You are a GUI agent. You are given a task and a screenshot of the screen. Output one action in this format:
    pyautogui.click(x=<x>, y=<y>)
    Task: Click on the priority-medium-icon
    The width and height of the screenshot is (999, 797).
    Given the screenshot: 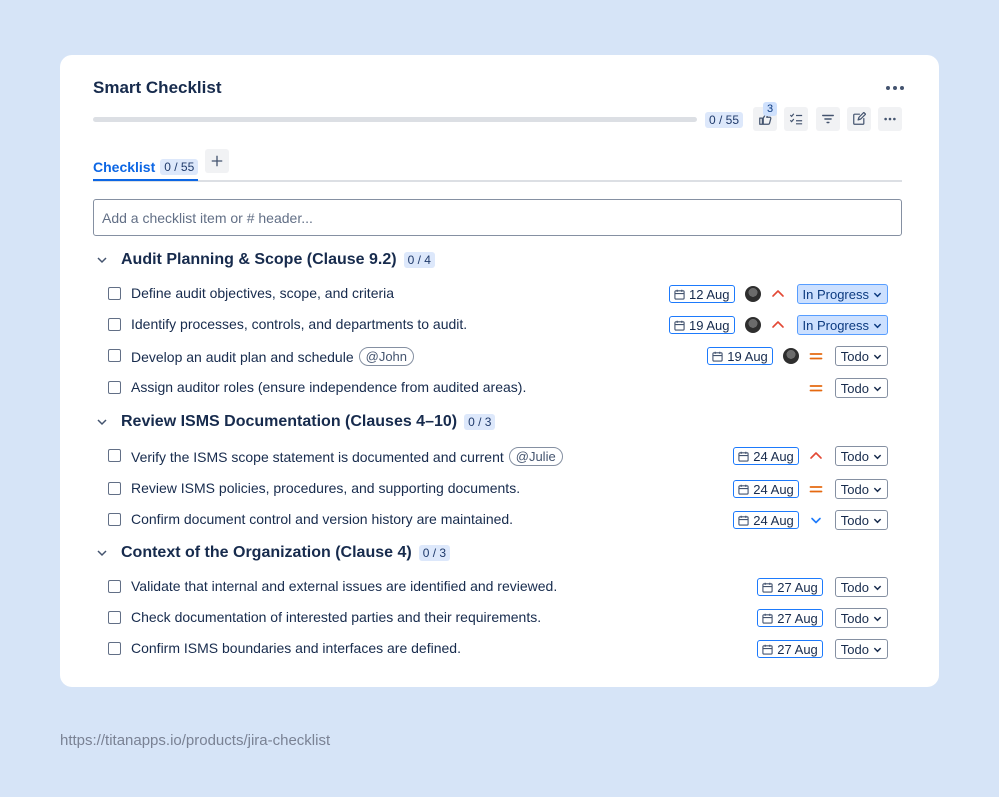 What is the action you would take?
    pyautogui.click(x=816, y=356)
    